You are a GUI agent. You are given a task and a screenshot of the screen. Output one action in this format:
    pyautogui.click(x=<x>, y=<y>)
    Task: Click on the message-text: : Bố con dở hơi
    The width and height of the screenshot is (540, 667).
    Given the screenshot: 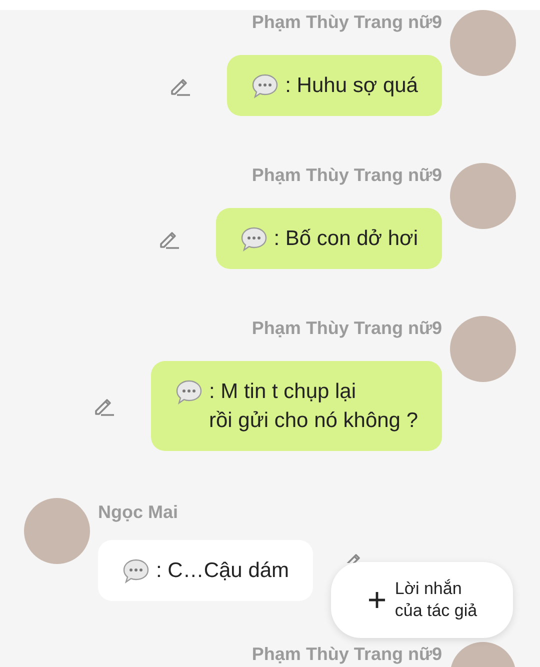 What is the action you would take?
    pyautogui.click(x=346, y=239)
    